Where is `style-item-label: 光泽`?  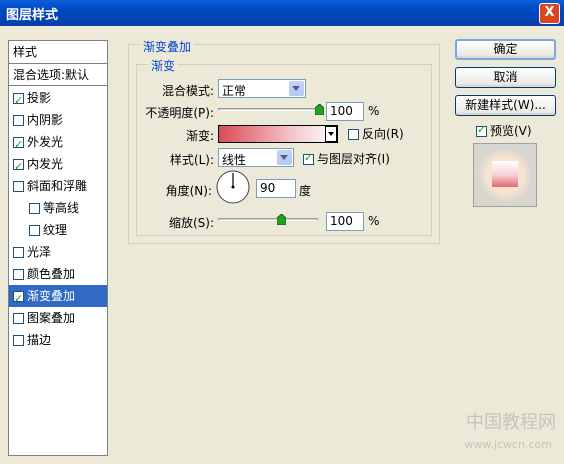 style-item-label: 光泽 is located at coordinates (39, 252).